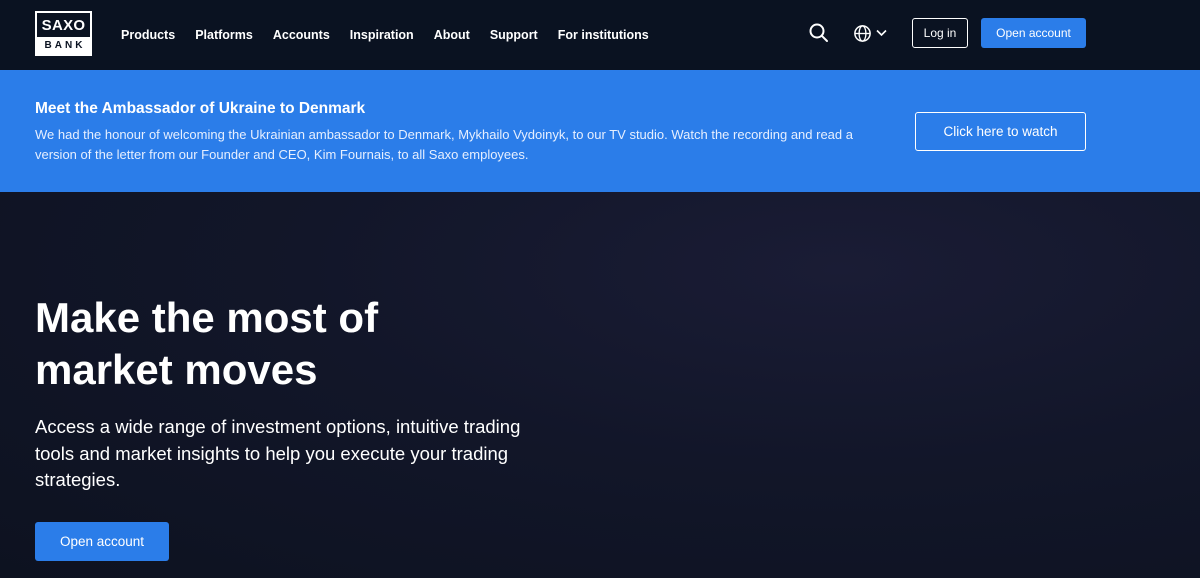 The image size is (1200, 578). What do you see at coordinates (63, 45) in the screenshot?
I see `logo-text-bottom: BANK` at bounding box center [63, 45].